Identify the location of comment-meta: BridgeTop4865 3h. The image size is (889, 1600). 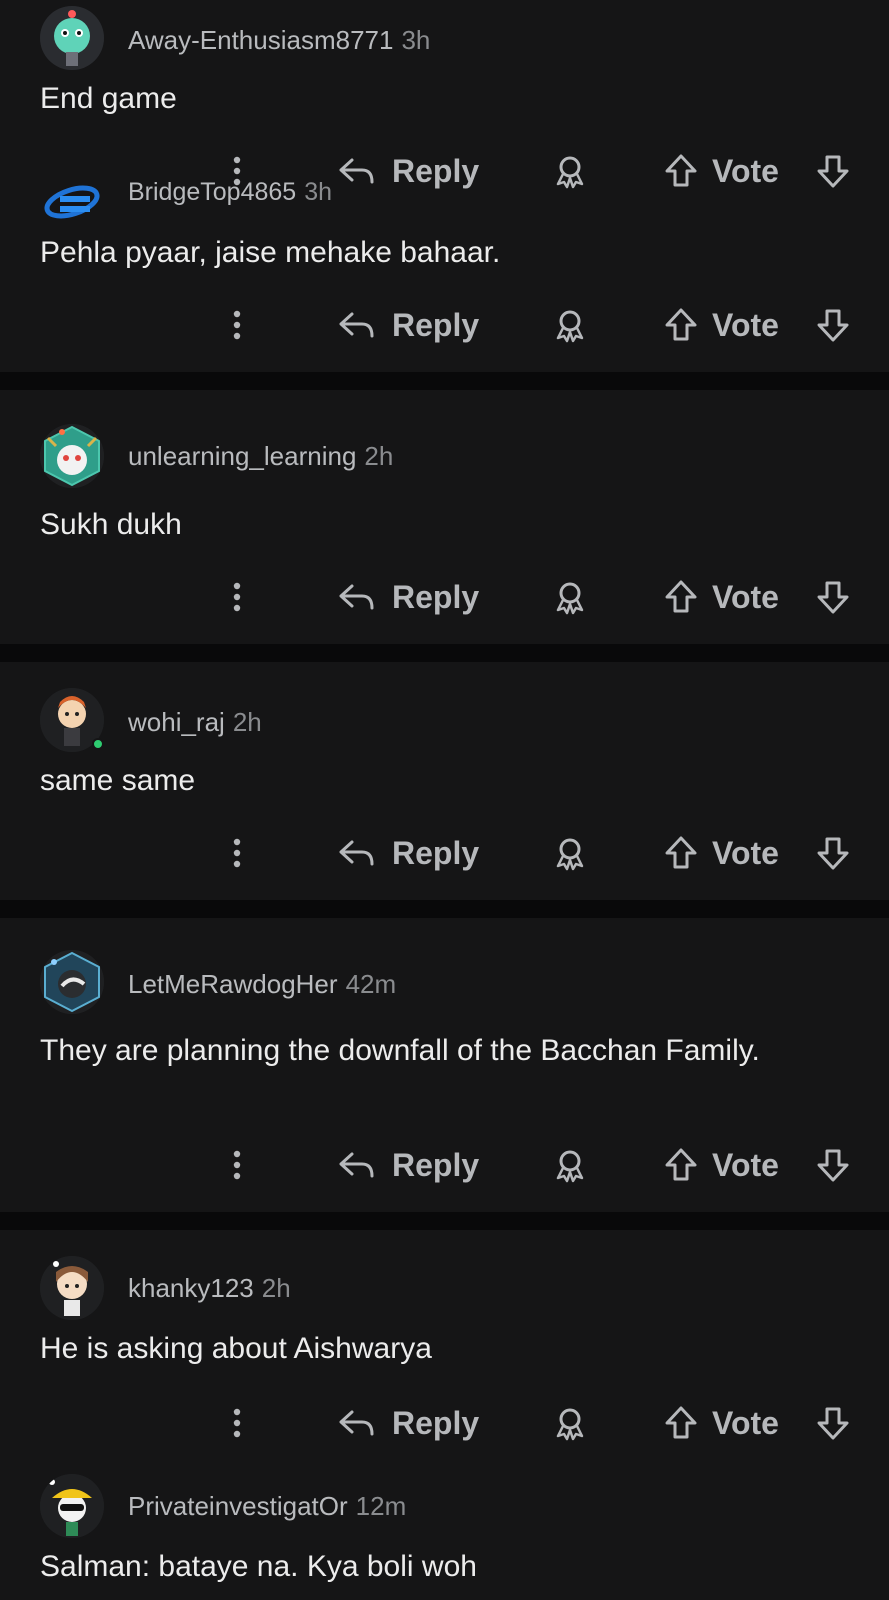
(230, 192).